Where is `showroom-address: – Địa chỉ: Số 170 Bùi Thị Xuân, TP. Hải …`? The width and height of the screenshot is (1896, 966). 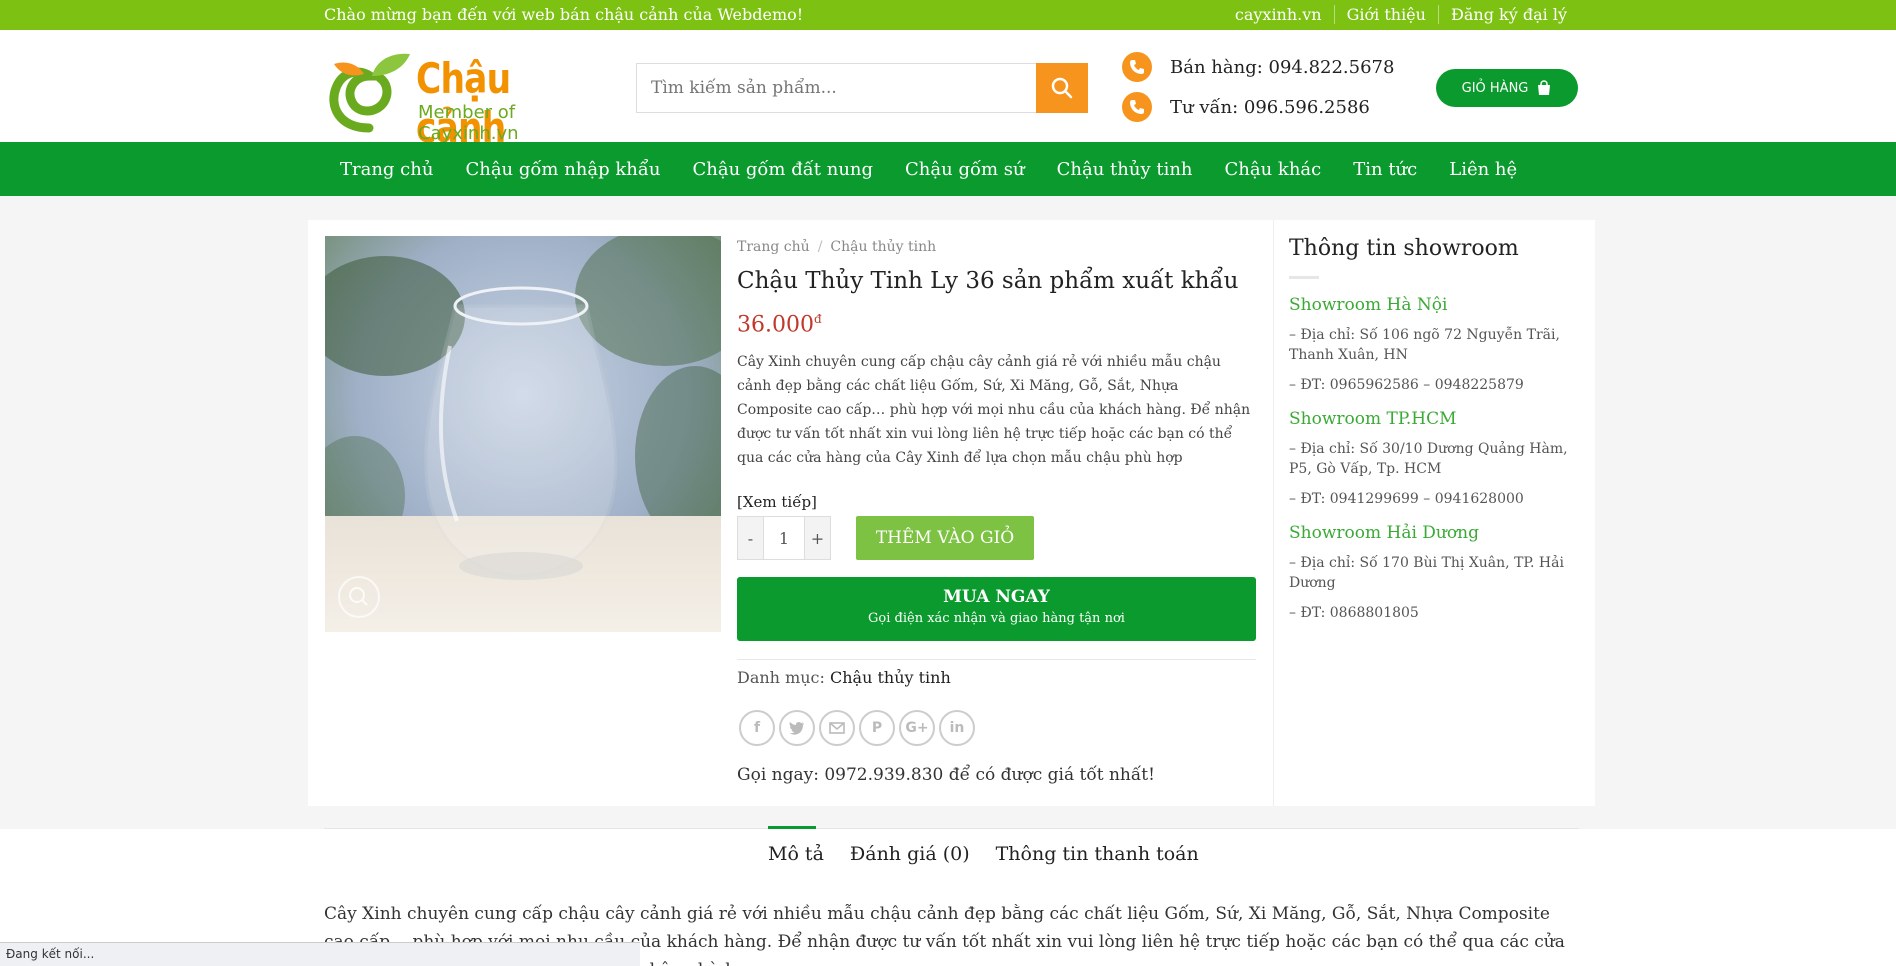 showroom-address: – Địa chỉ: Số 170 Bùi Thị Xuân, TP. Hải … is located at coordinates (1426, 573).